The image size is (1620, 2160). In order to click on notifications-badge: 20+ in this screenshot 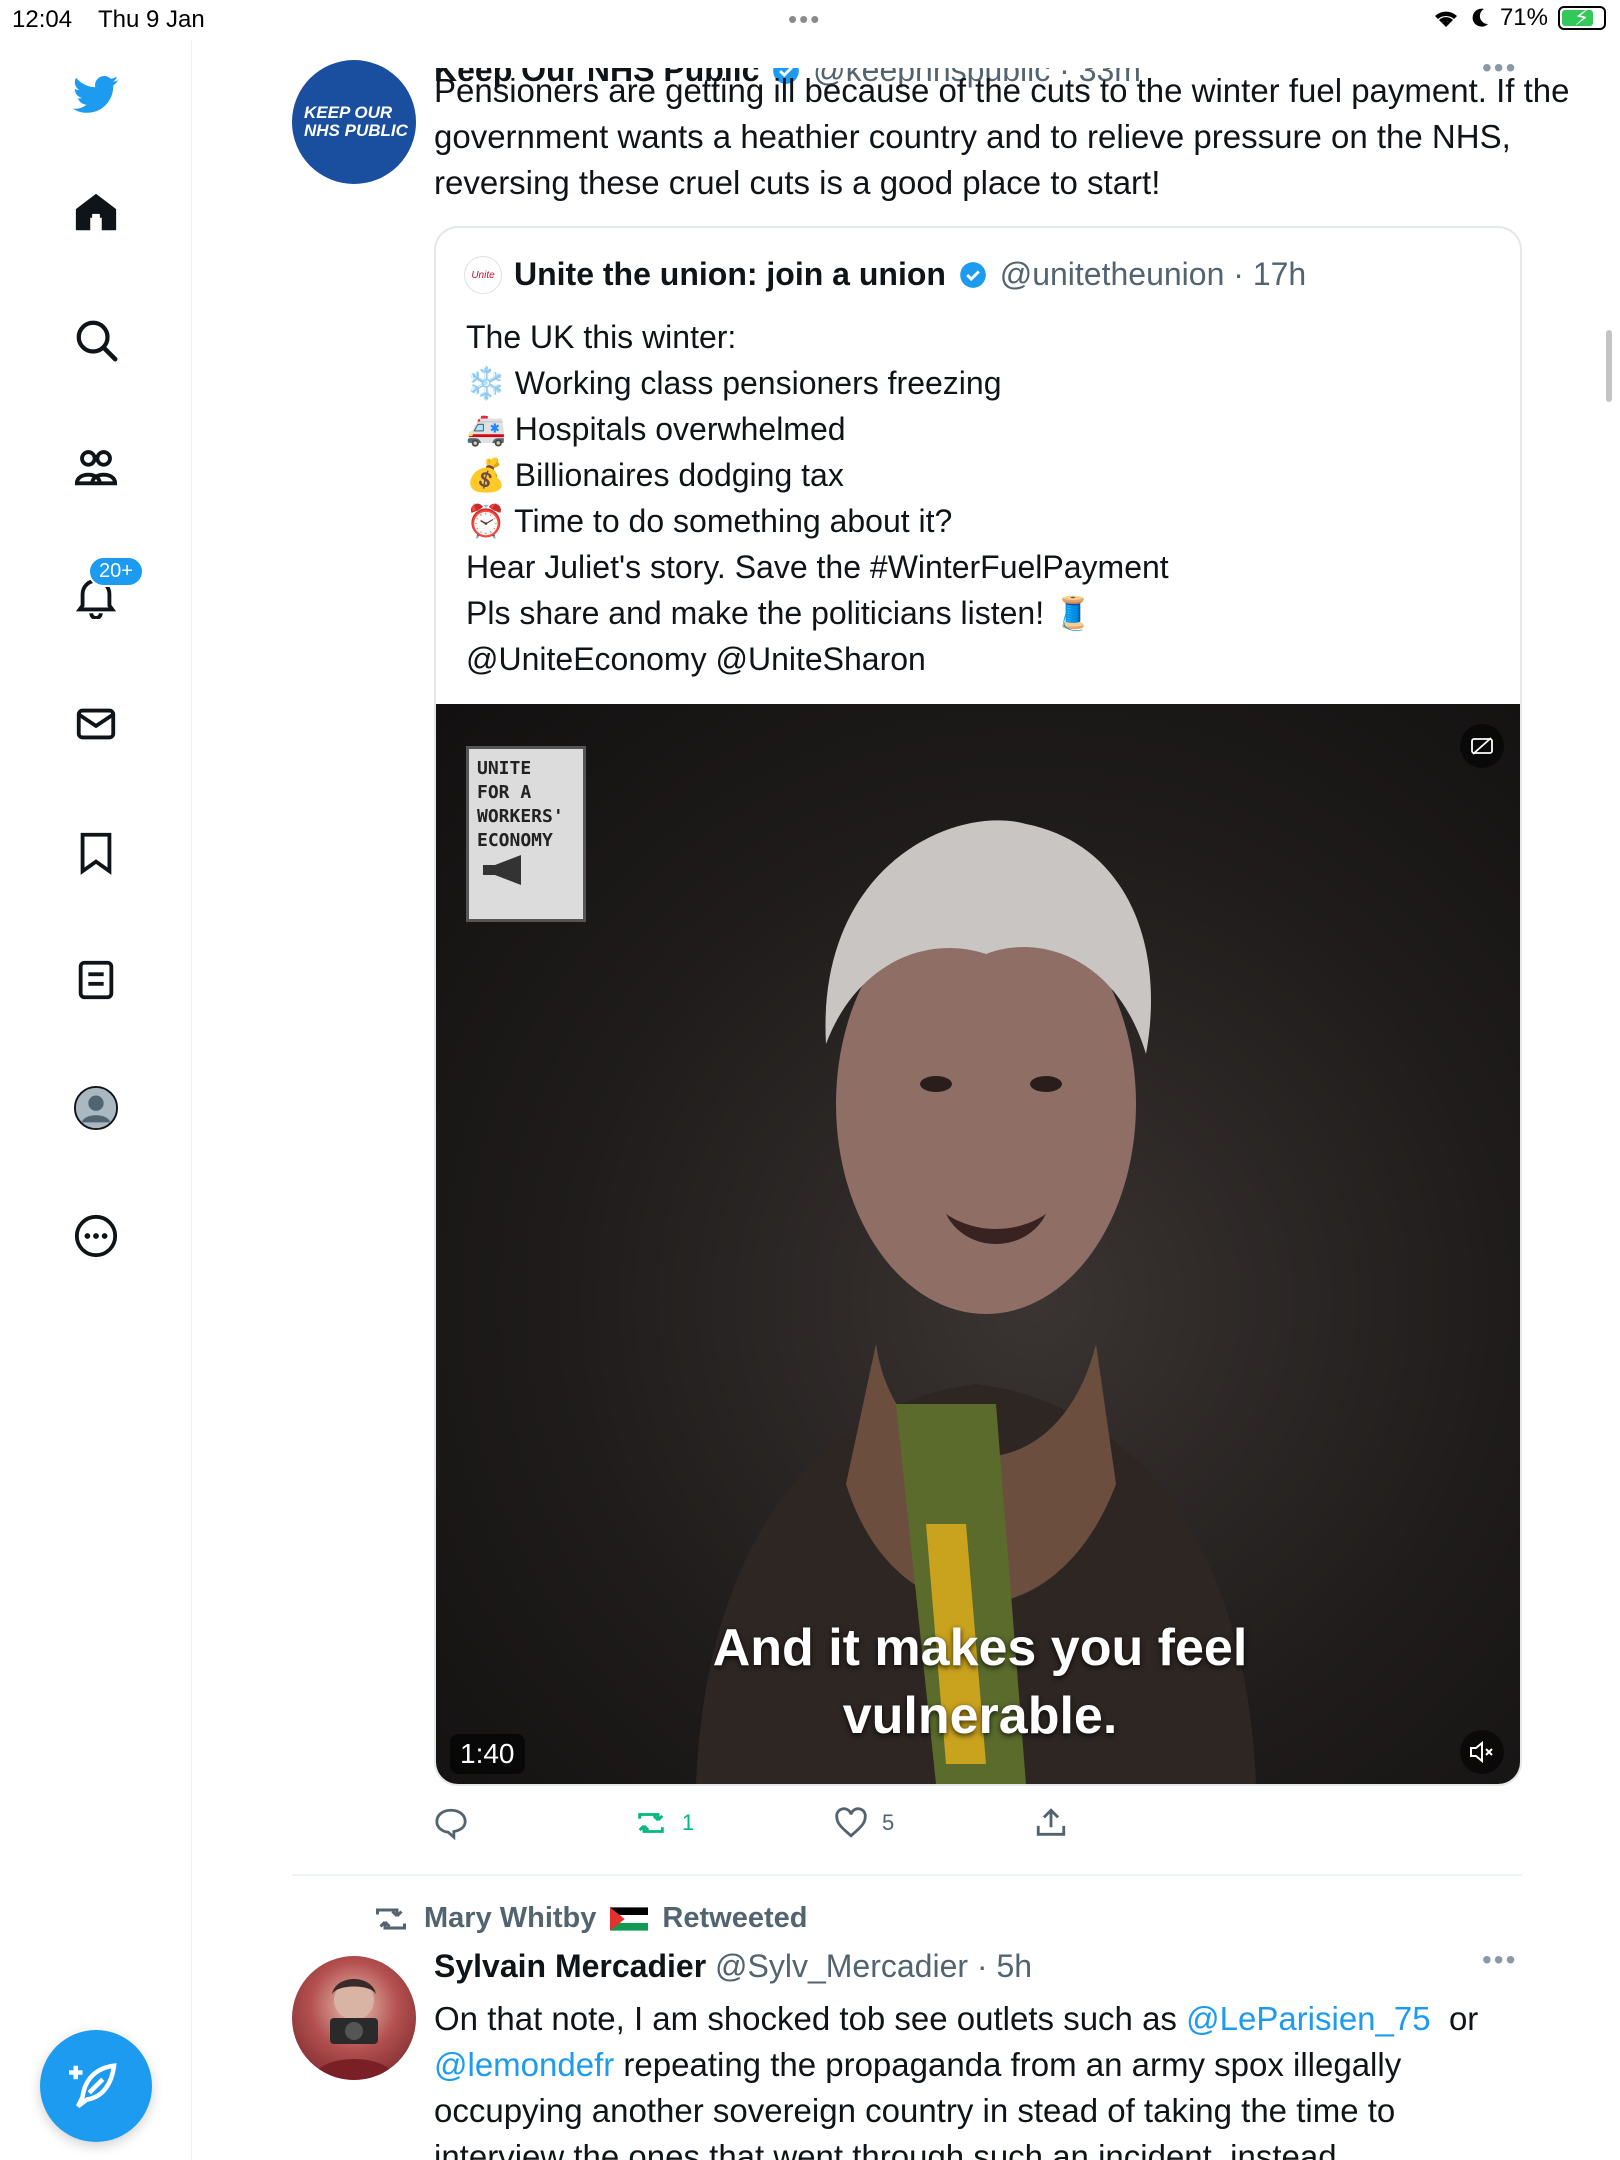, I will do `click(116, 571)`.